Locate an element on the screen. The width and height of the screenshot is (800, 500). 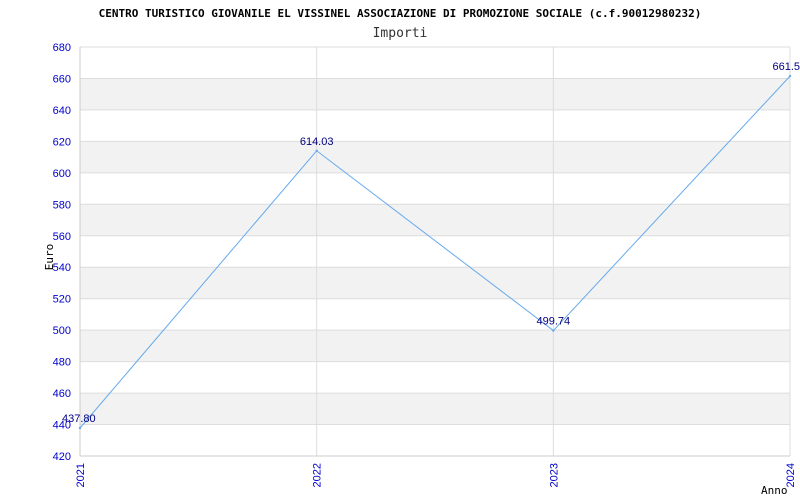
y-tick-label: 640 is located at coordinates (62, 111).